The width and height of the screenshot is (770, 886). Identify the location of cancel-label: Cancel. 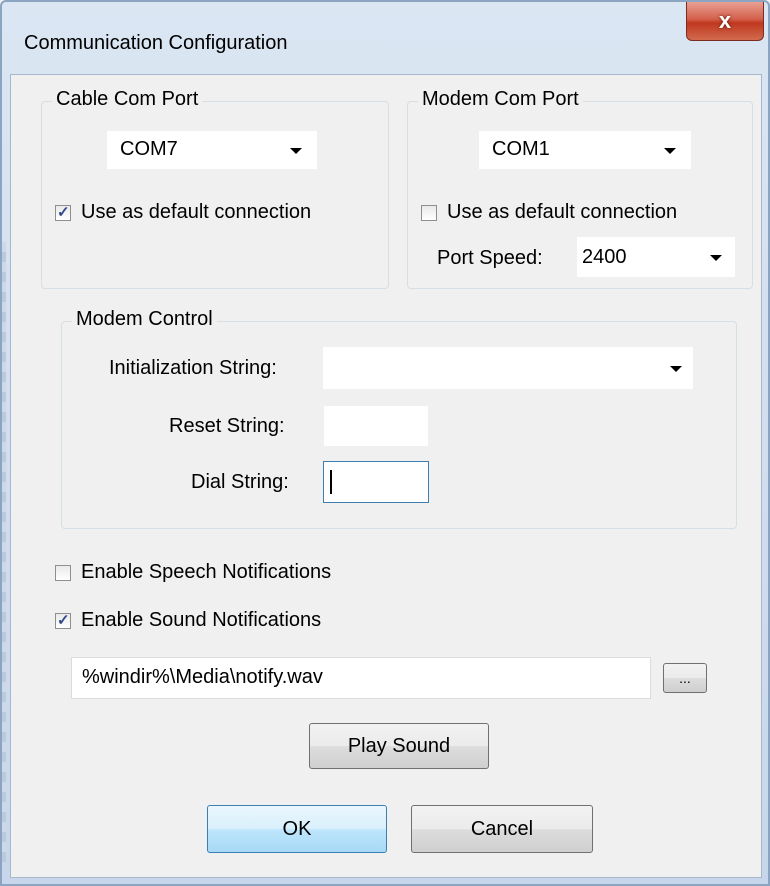
(502, 828).